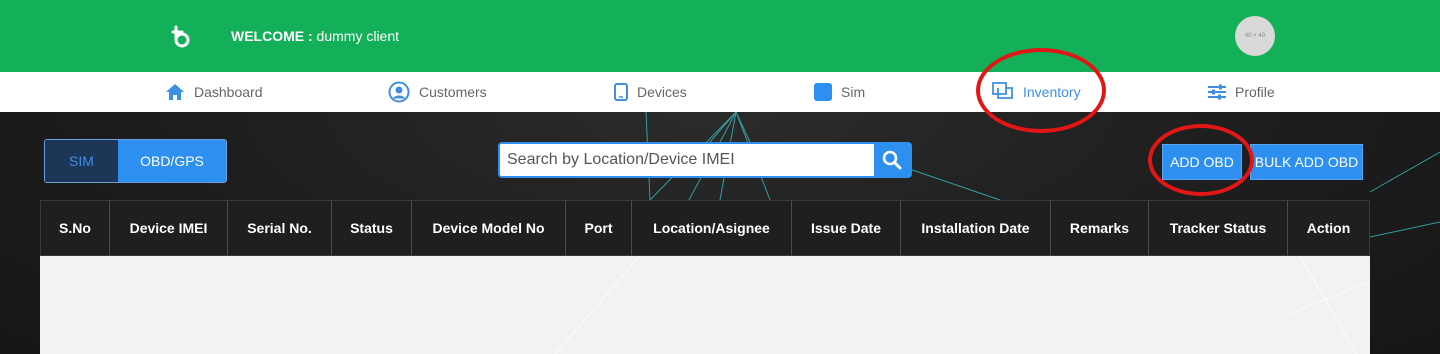 The width and height of the screenshot is (1440, 354). Describe the element at coordinates (272, 36) in the screenshot. I see `welcome-label: WELCOME :` at that location.